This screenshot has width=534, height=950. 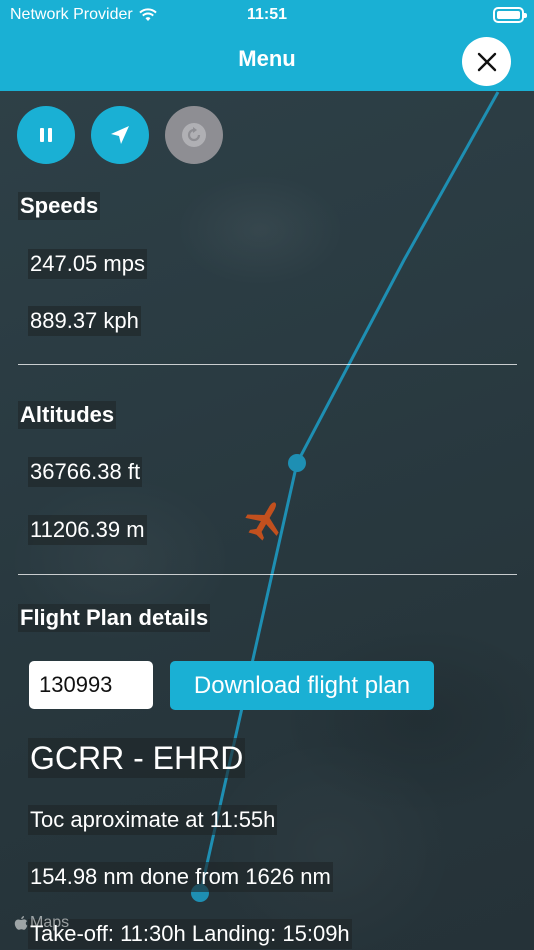 What do you see at coordinates (267, 58) in the screenshot?
I see `page-title: Menu` at bounding box center [267, 58].